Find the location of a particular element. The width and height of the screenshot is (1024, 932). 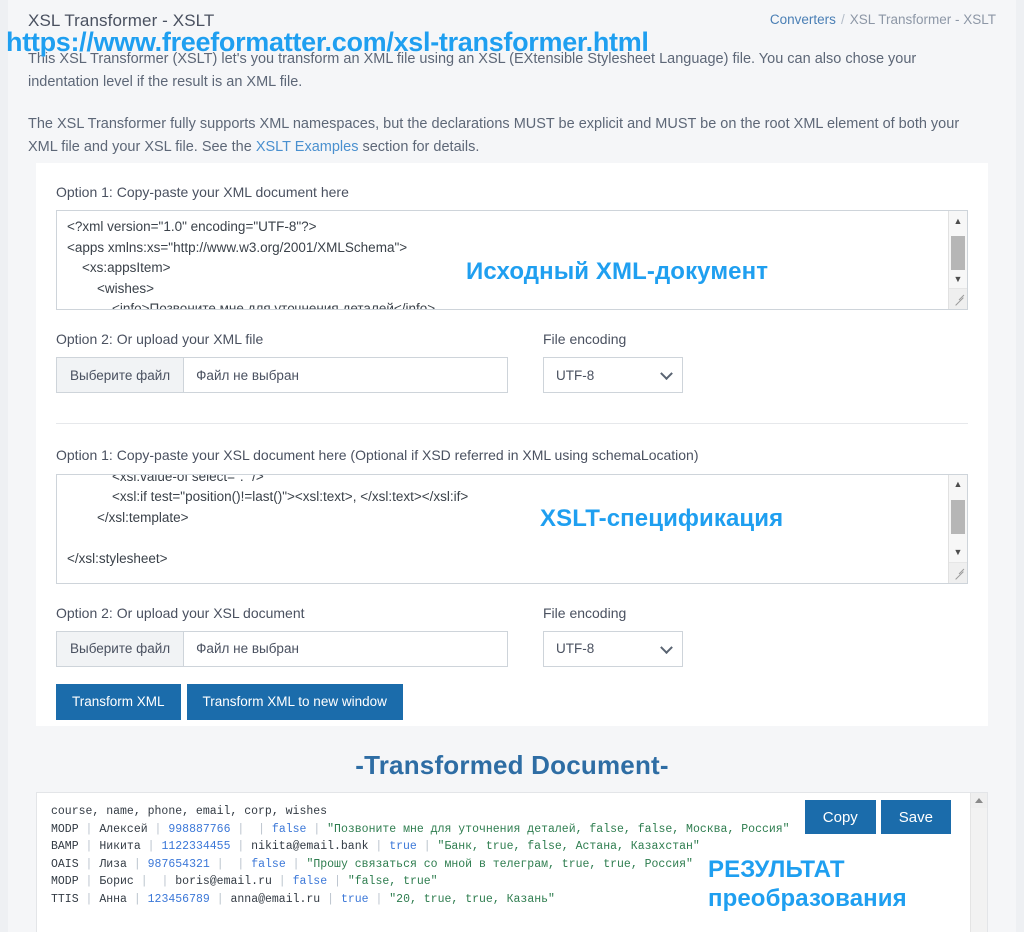

annotation-xslt-spec: XSLT-спецификация is located at coordinates (662, 518).